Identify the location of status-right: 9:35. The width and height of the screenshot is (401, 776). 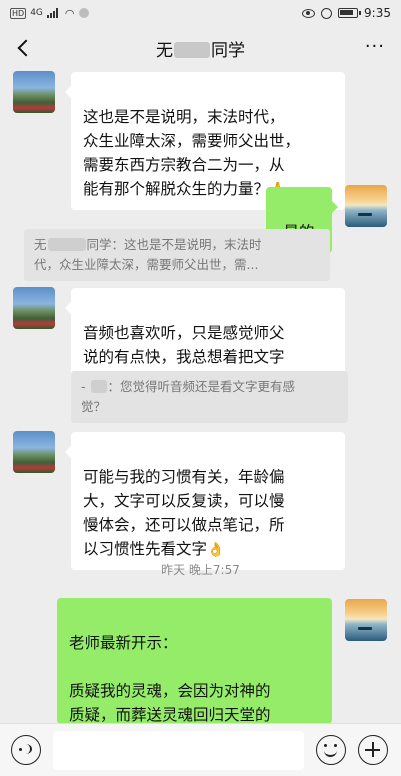
(346, 13).